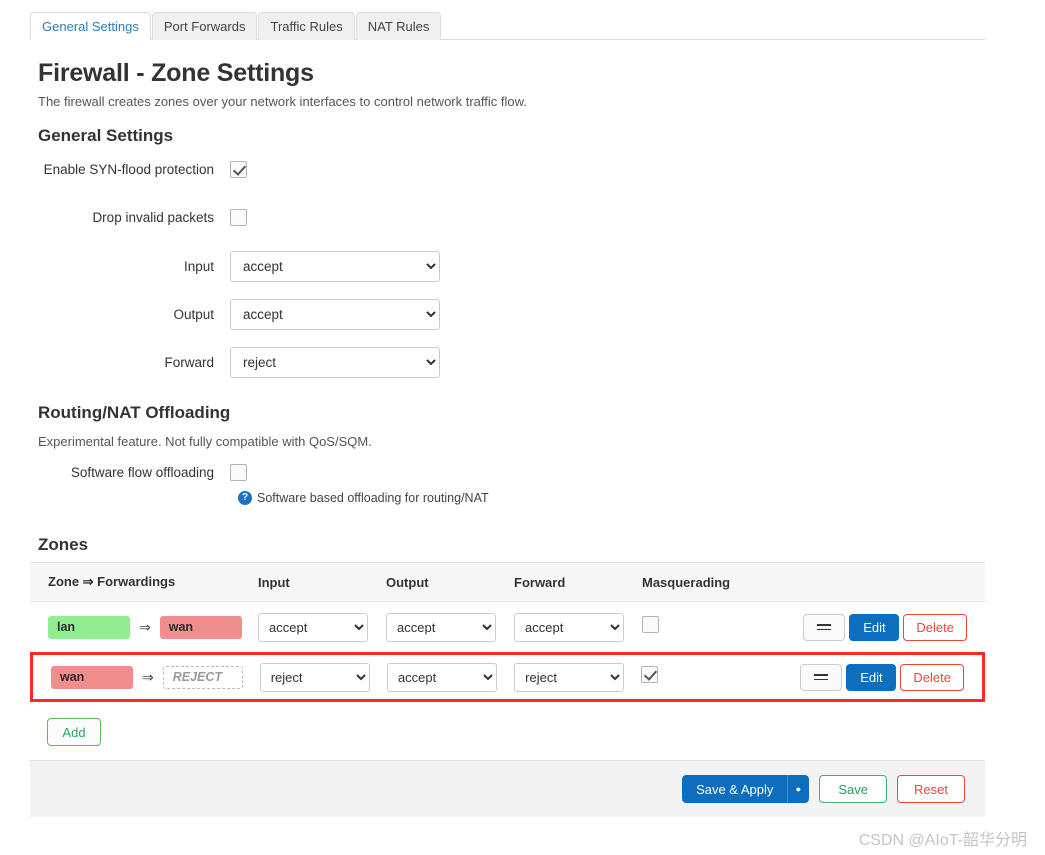 The height and width of the screenshot is (855, 1045). Describe the element at coordinates (569, 677) in the screenshot. I see `row-forward-select: reject` at that location.